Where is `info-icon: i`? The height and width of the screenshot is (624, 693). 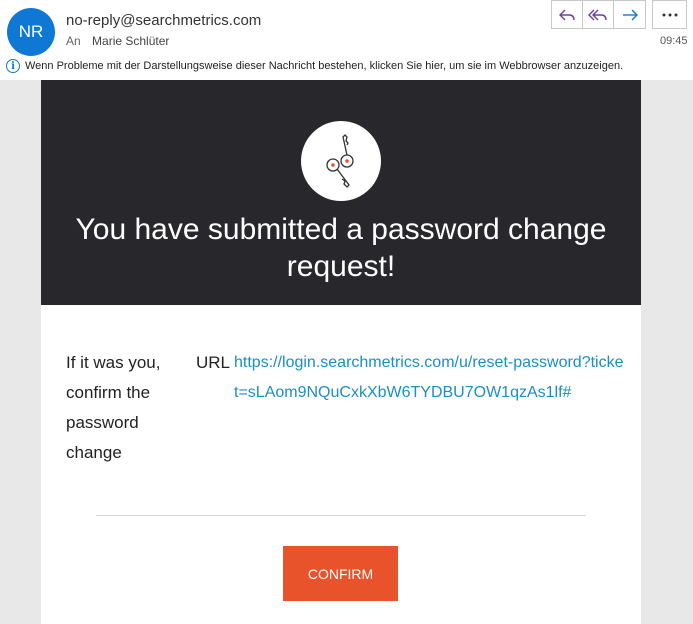 info-icon: i is located at coordinates (13, 66).